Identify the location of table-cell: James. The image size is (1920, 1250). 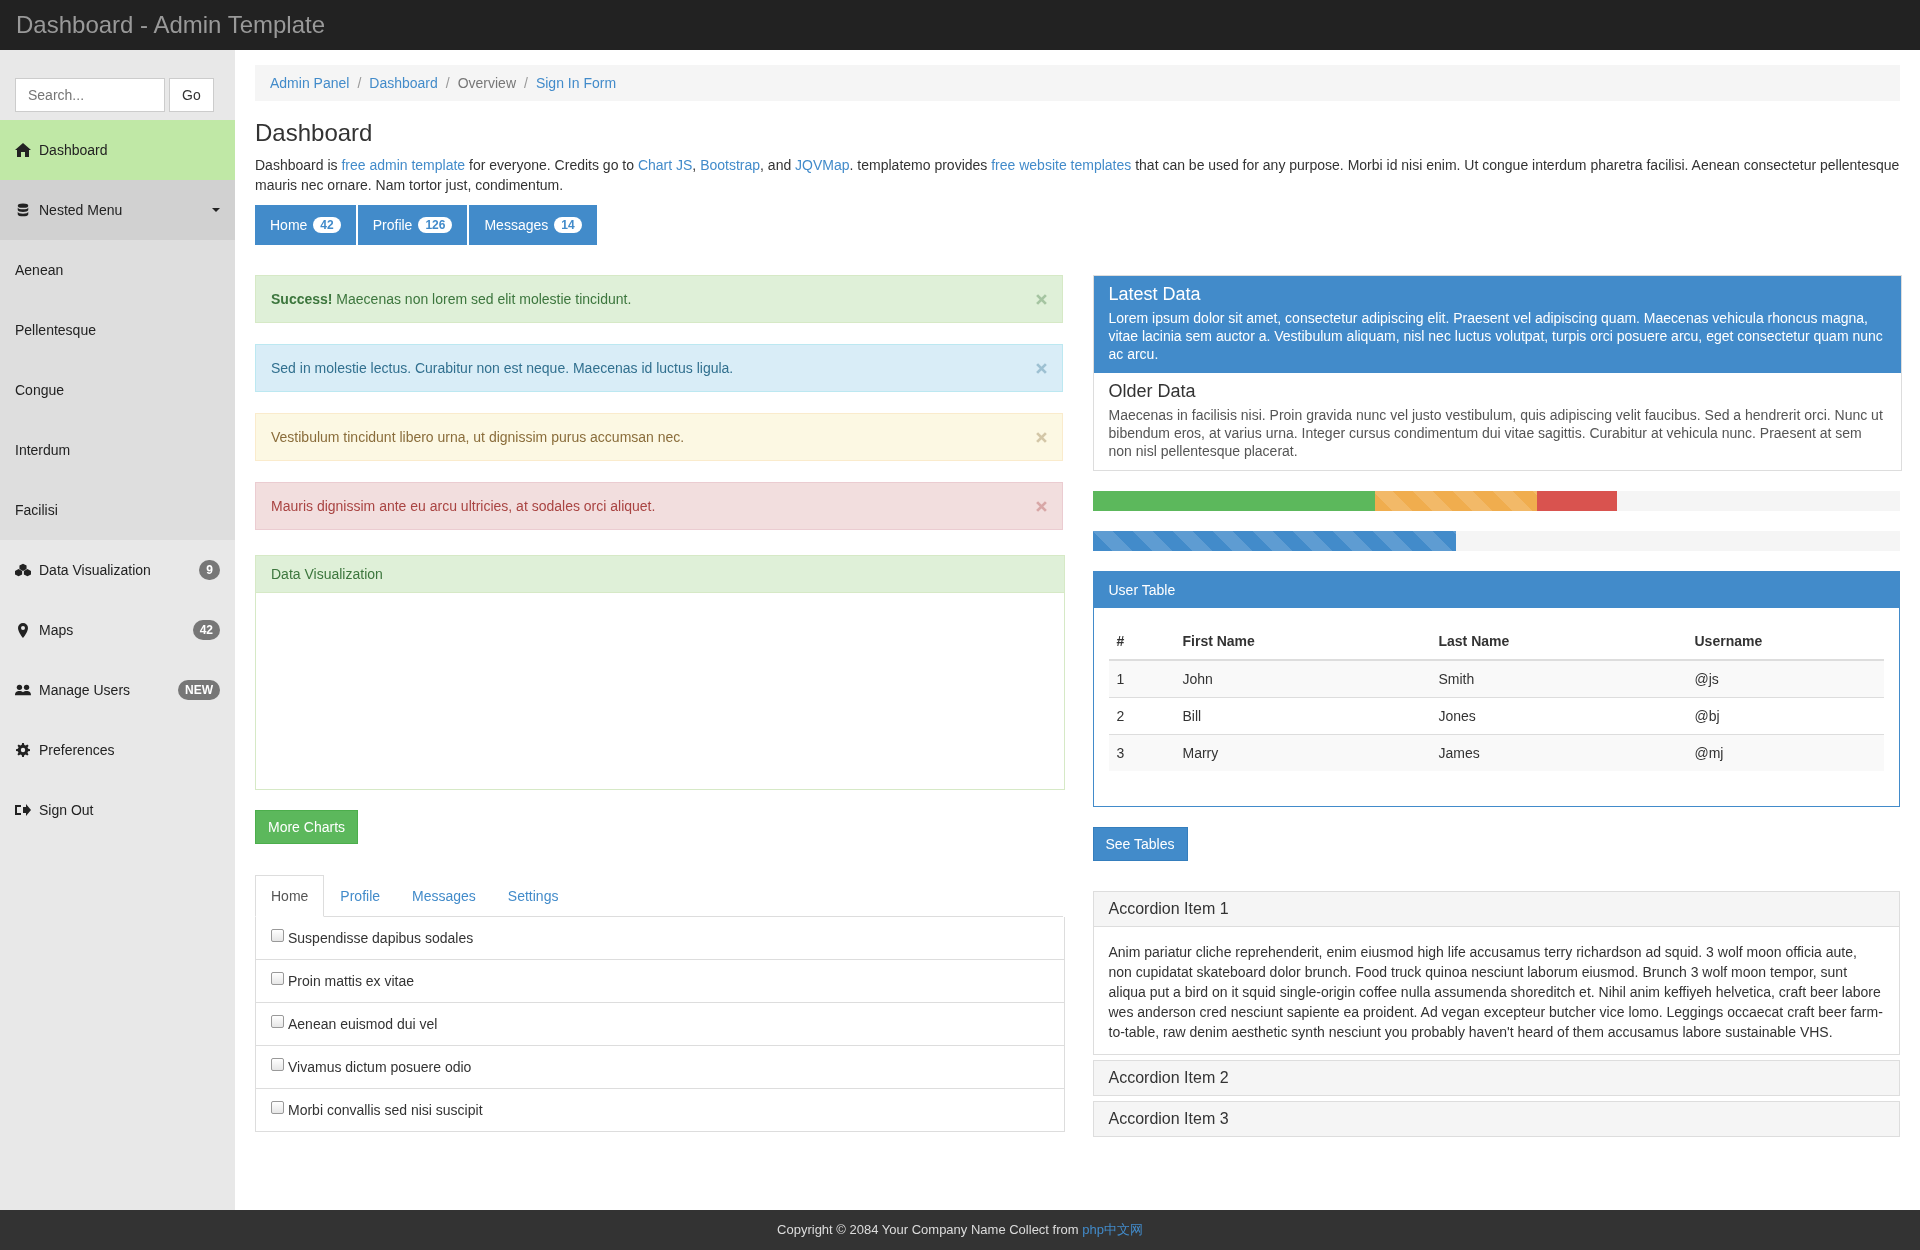
(1558, 752).